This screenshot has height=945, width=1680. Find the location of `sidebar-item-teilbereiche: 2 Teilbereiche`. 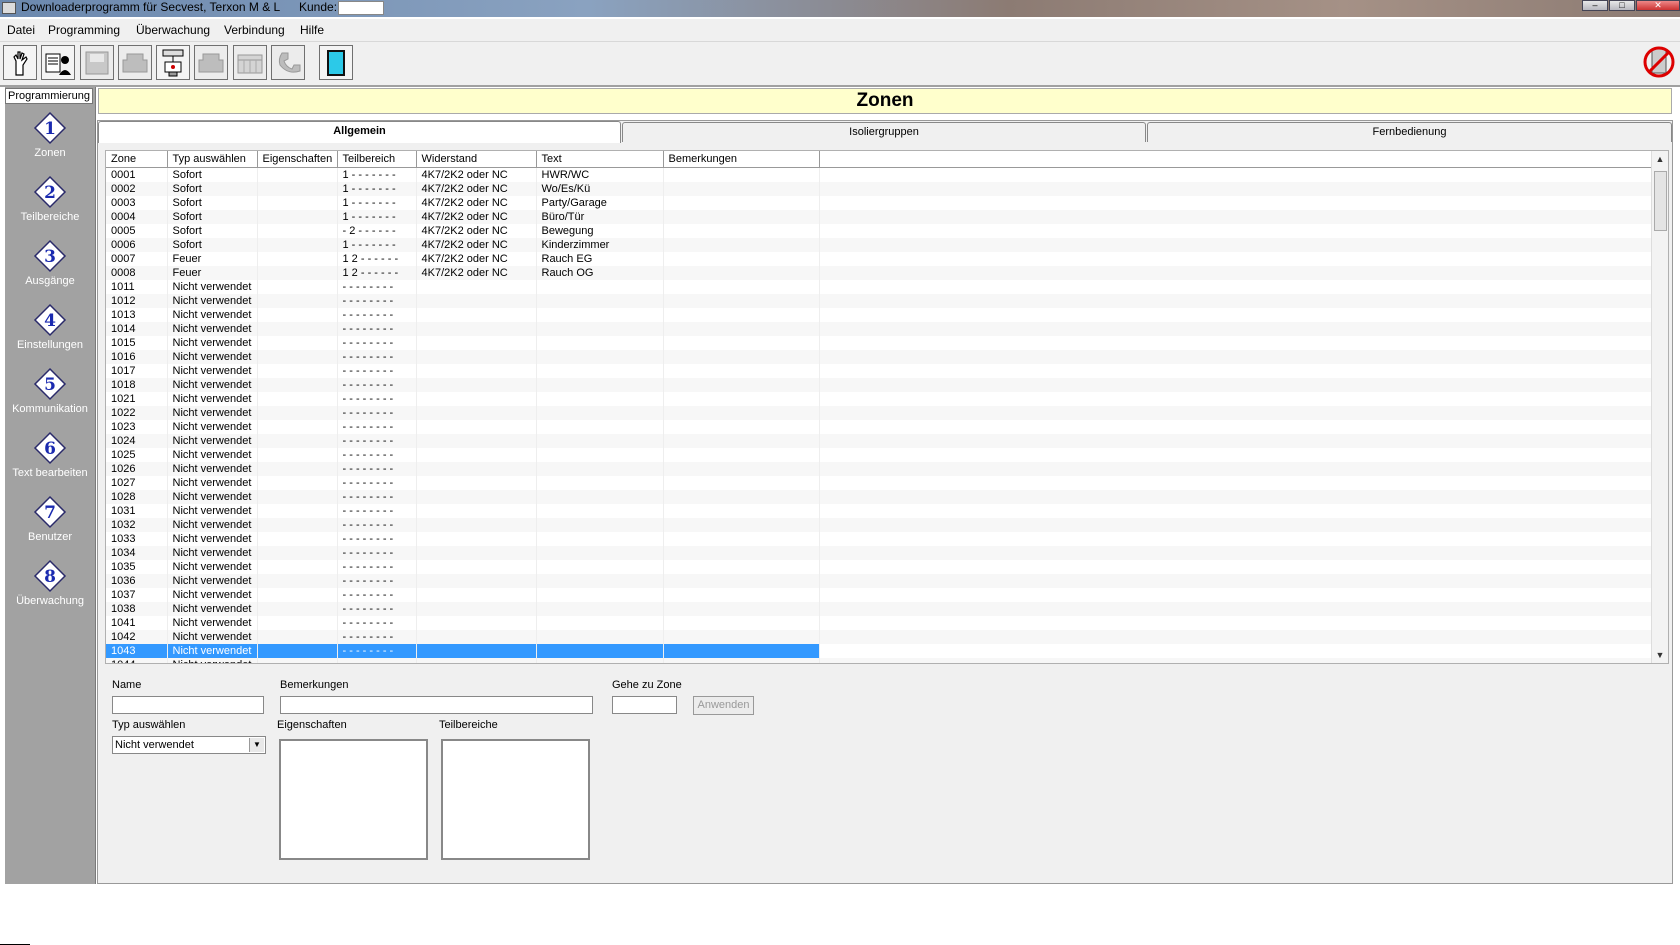

sidebar-item-teilbereiche: 2 Teilbereiche is located at coordinates (50, 205).